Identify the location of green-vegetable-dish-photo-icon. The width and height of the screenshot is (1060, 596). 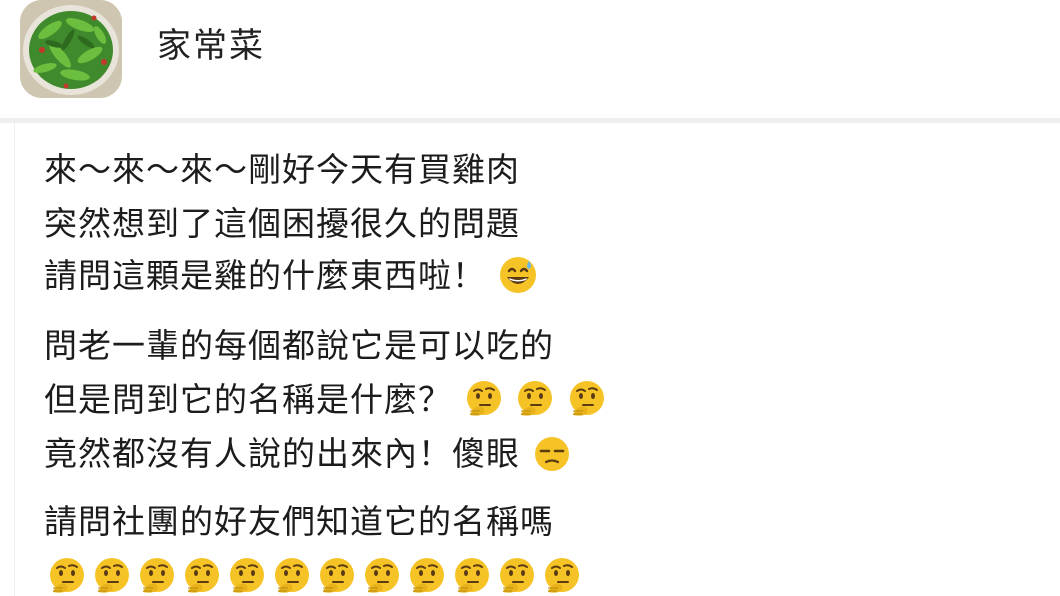
(71, 49).